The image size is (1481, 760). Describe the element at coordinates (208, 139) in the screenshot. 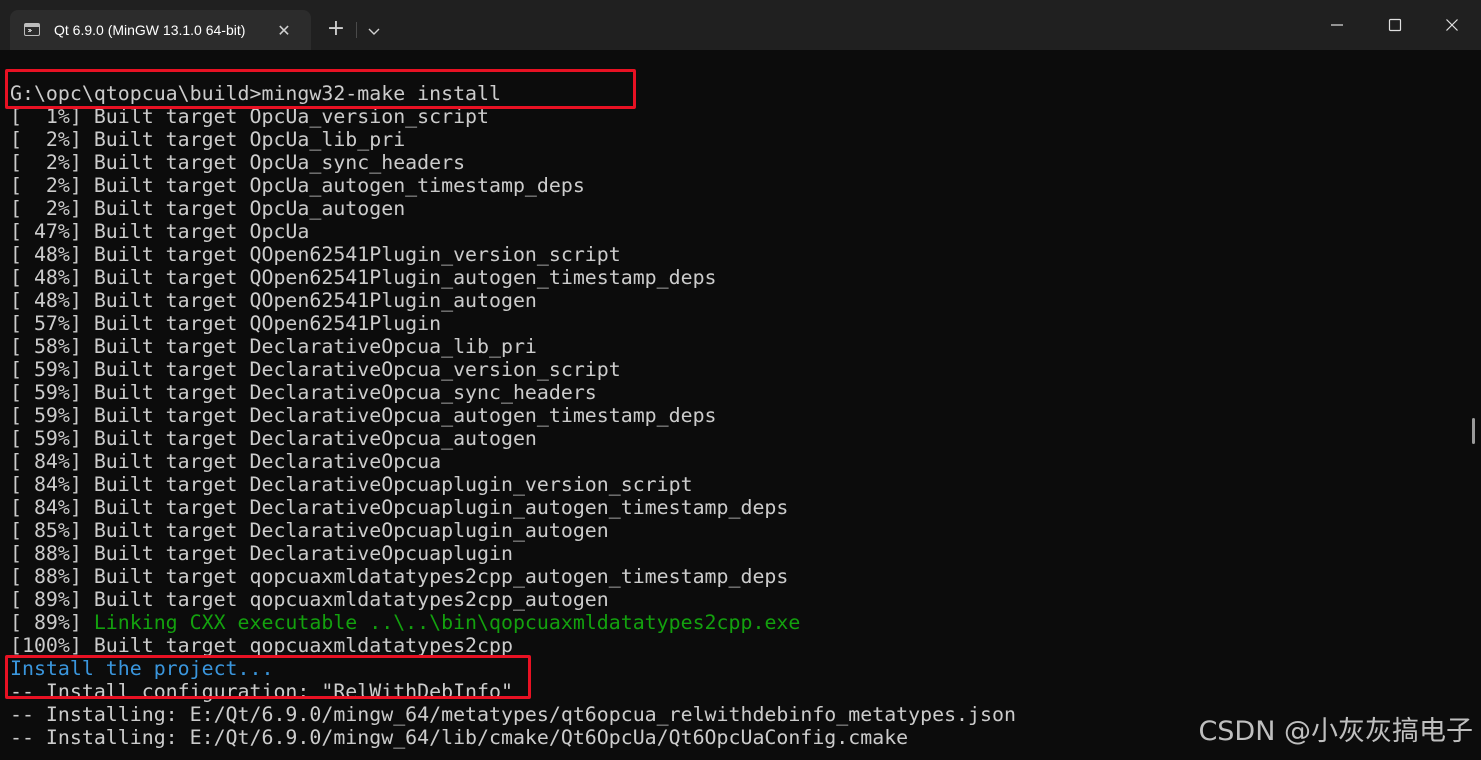

I see `terminal-line-text: [ 2%] Built target OpcUa_lib_pri` at that location.